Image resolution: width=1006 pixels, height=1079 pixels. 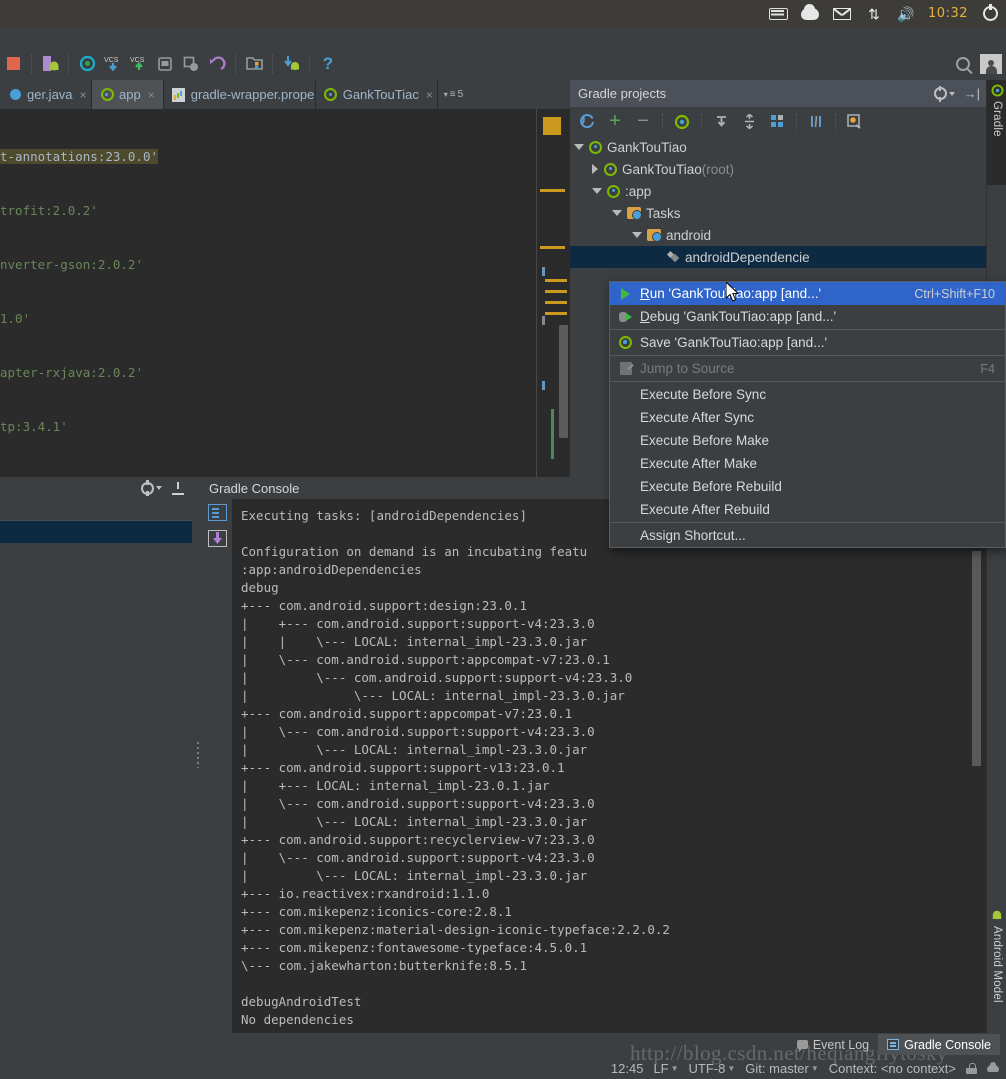 What do you see at coordinates (810, 13) in the screenshot?
I see `cloud-icon` at bounding box center [810, 13].